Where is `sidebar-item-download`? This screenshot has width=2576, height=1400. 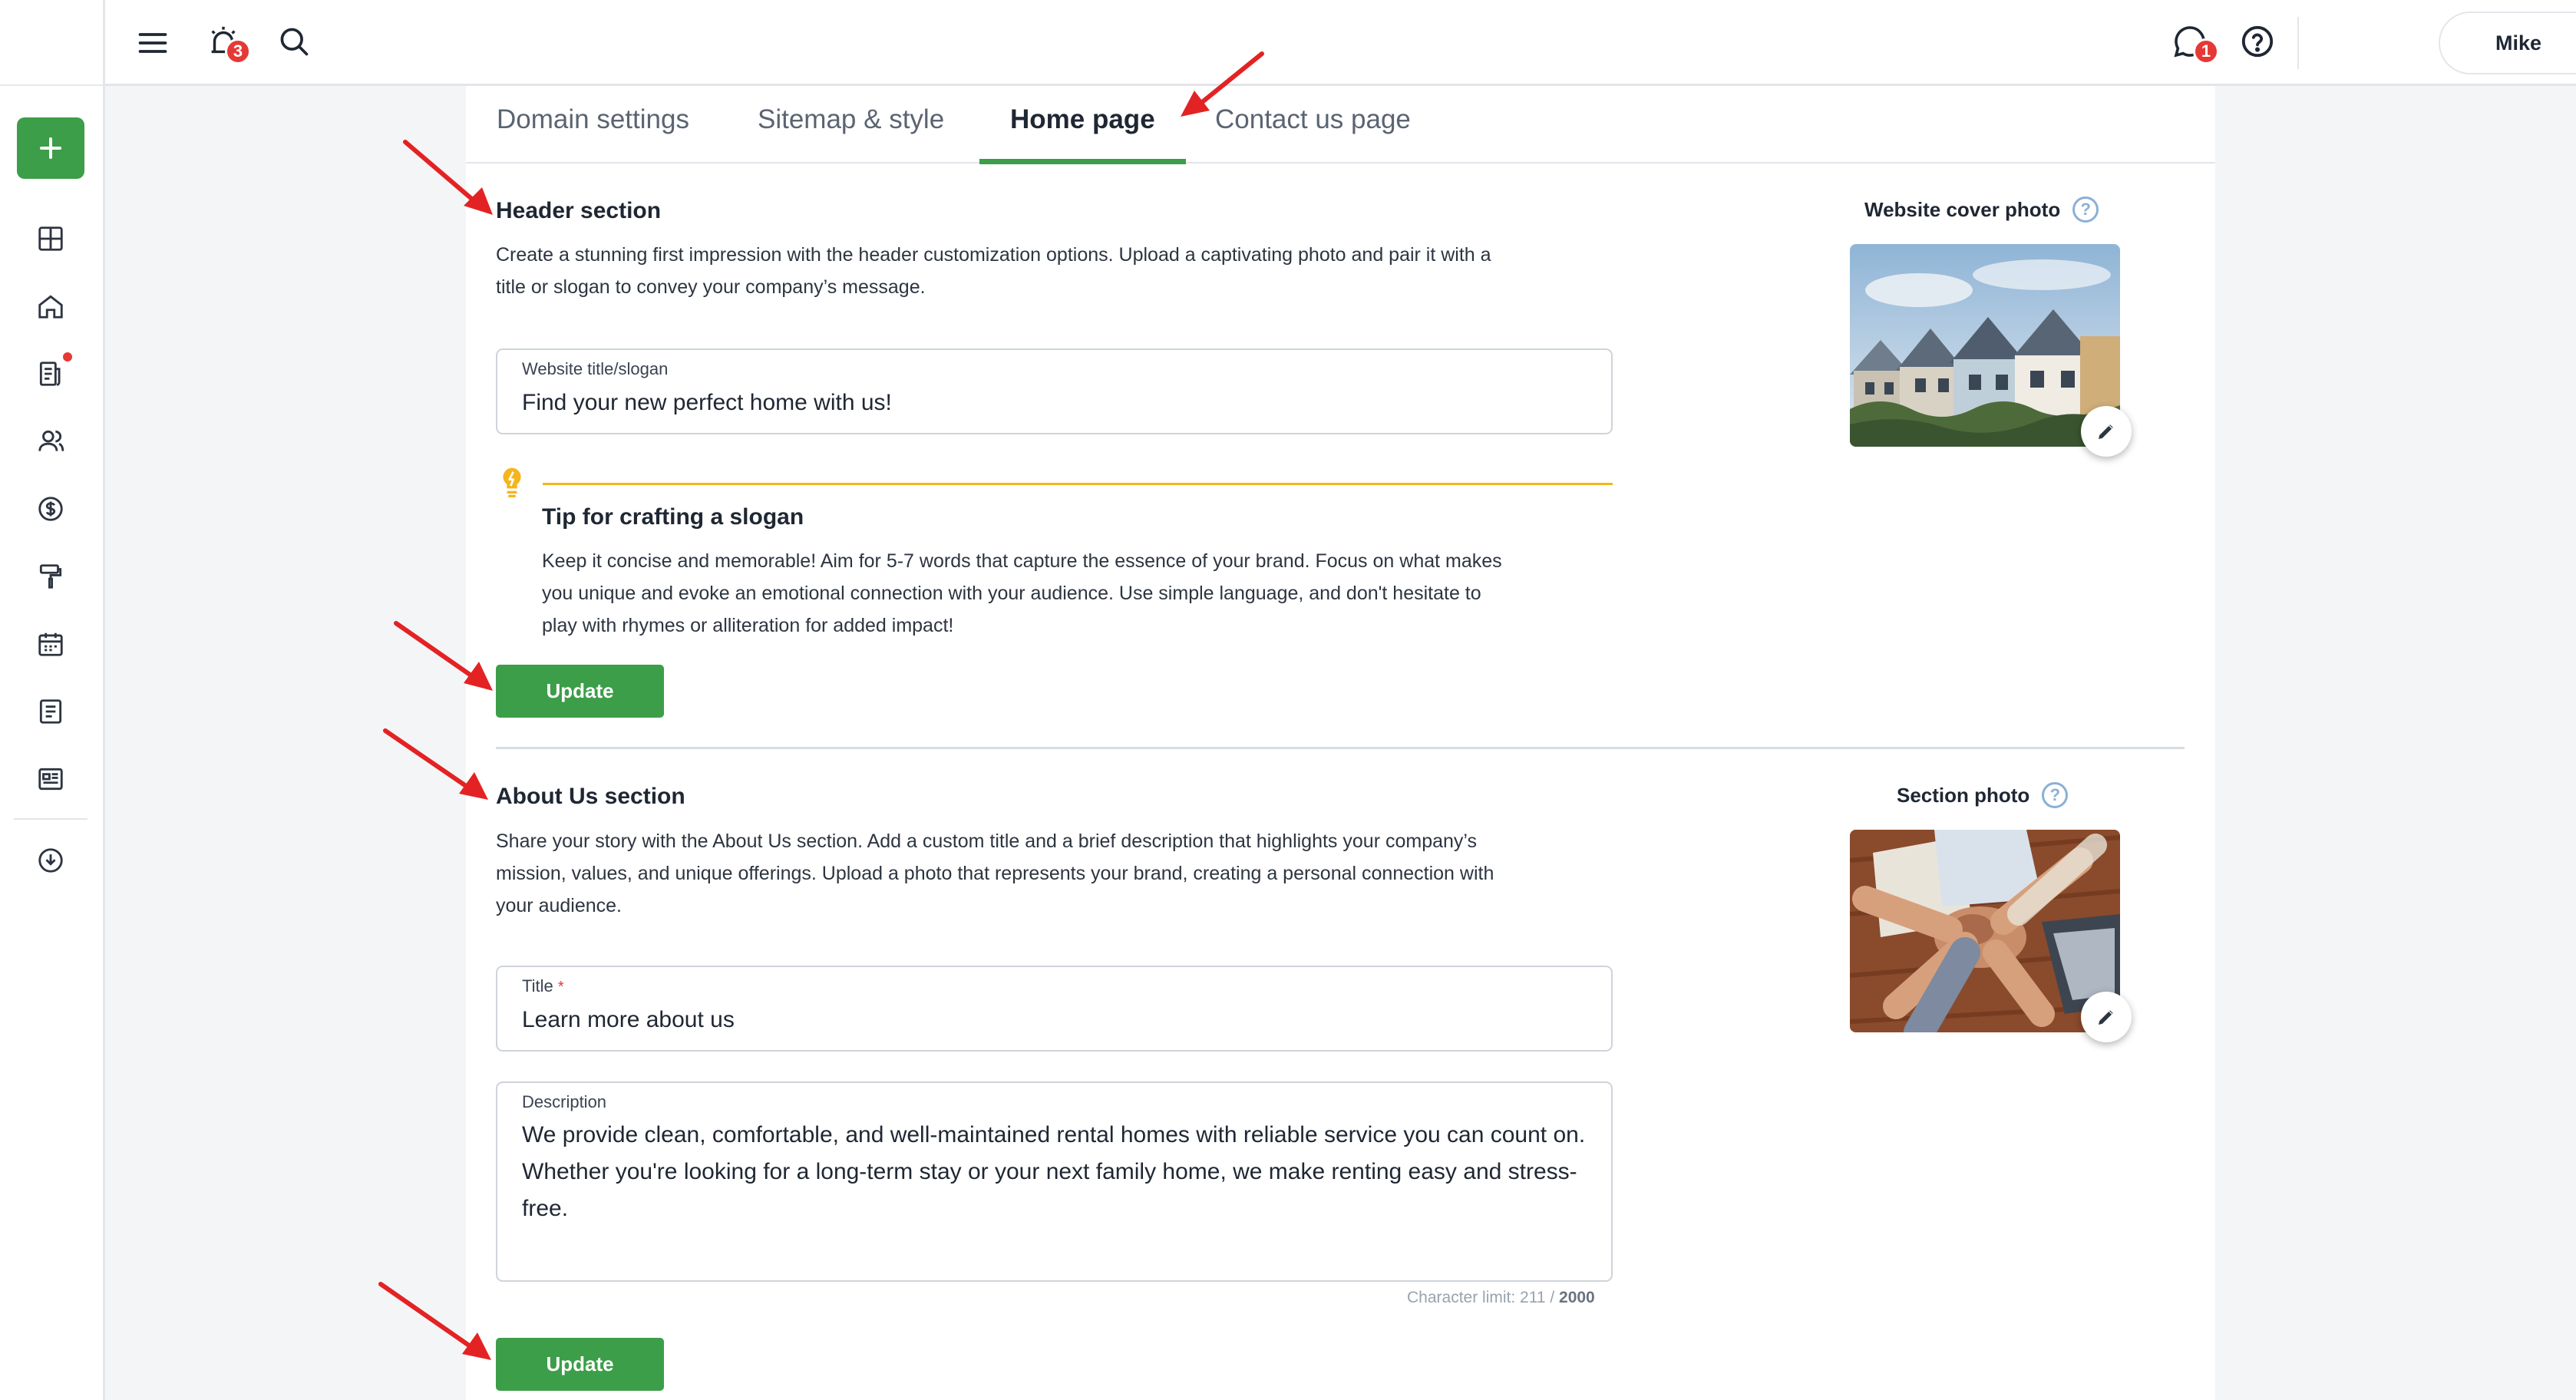 sidebar-item-download is located at coordinates (51, 860).